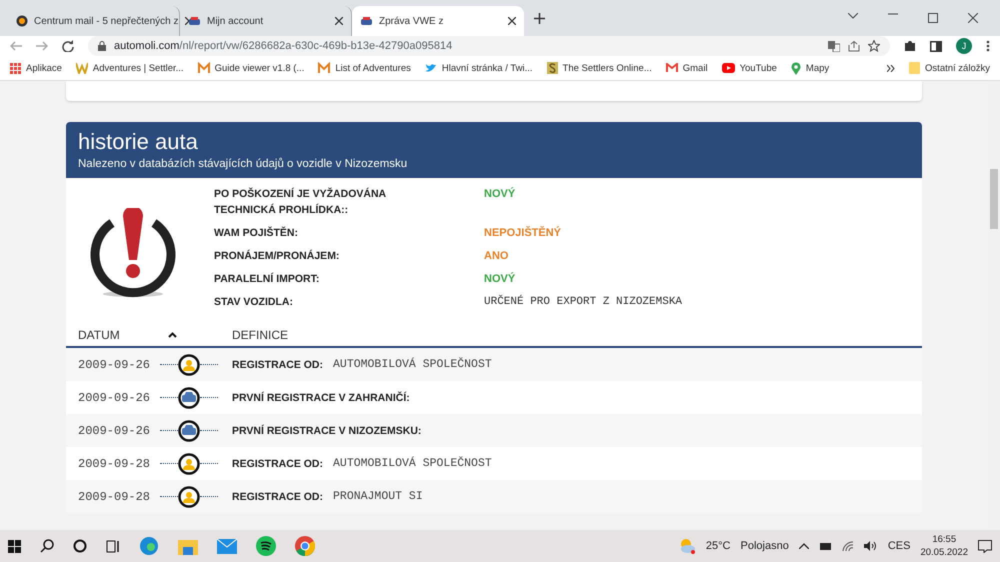 The width and height of the screenshot is (1000, 562). Describe the element at coordinates (803, 546) in the screenshot. I see `chevron-up-icon` at that location.